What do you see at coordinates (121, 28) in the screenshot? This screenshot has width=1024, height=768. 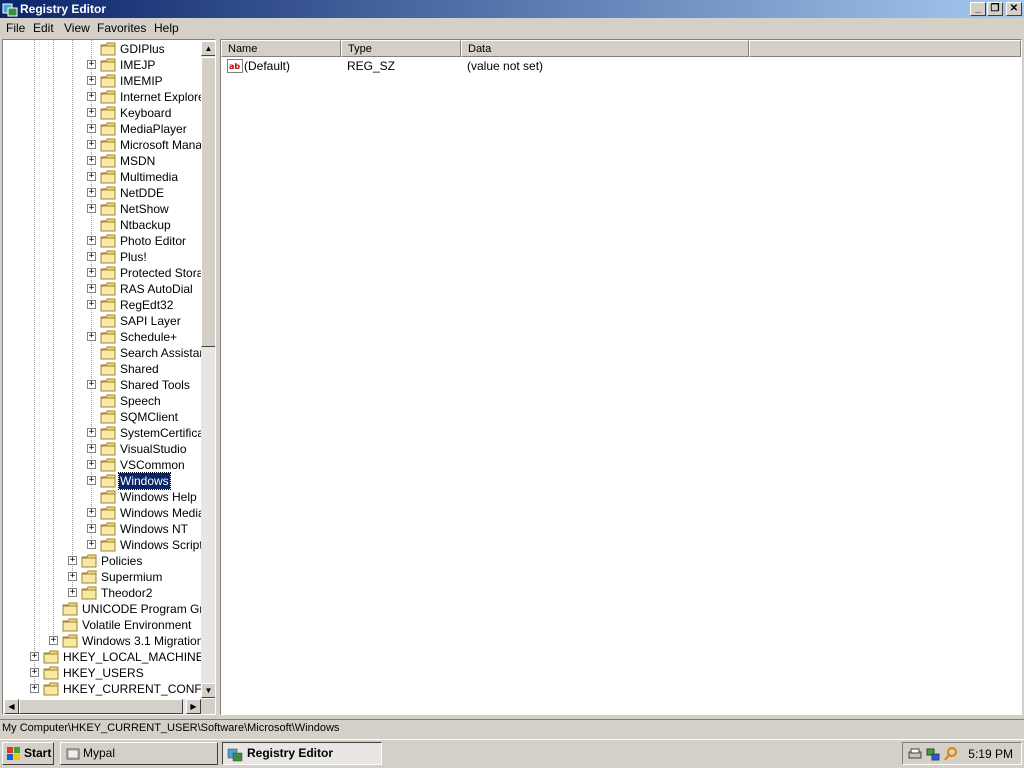 I see `menu-favorites: Favorites` at bounding box center [121, 28].